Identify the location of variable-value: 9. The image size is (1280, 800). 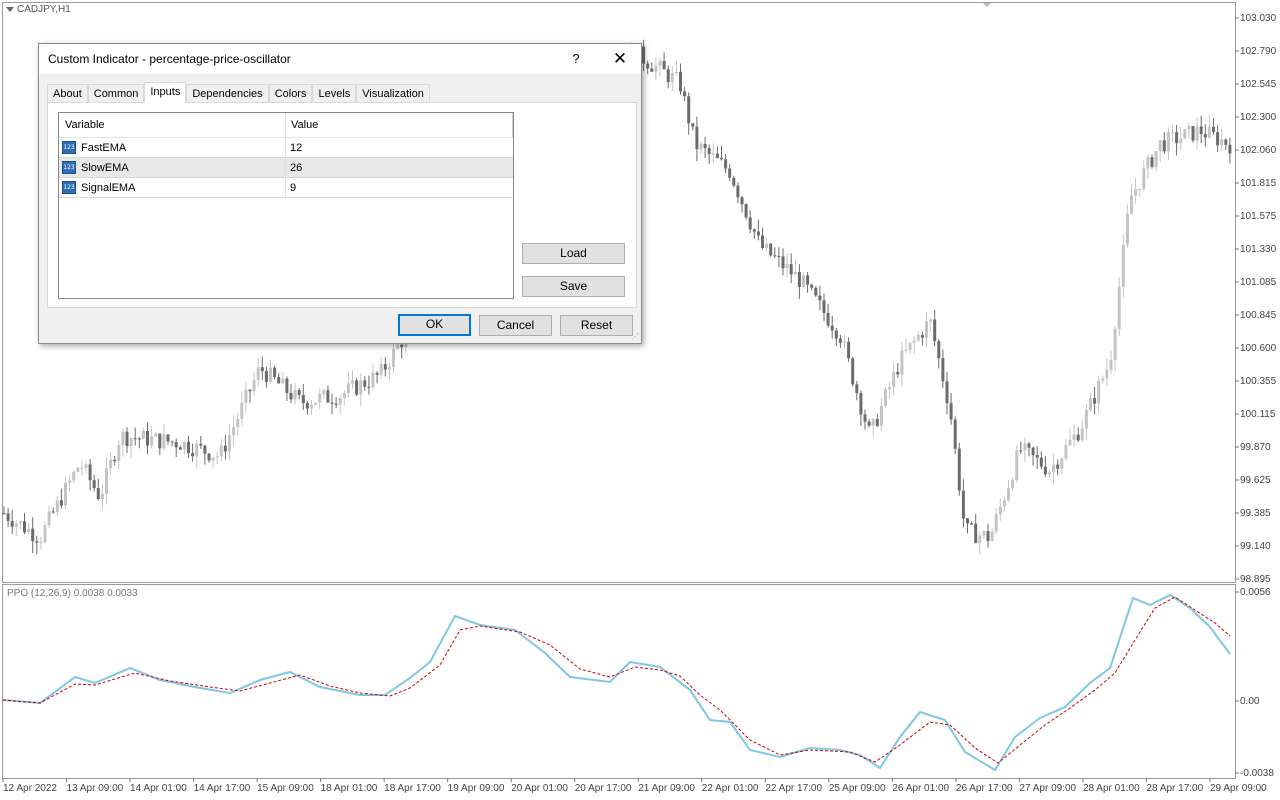
(293, 188).